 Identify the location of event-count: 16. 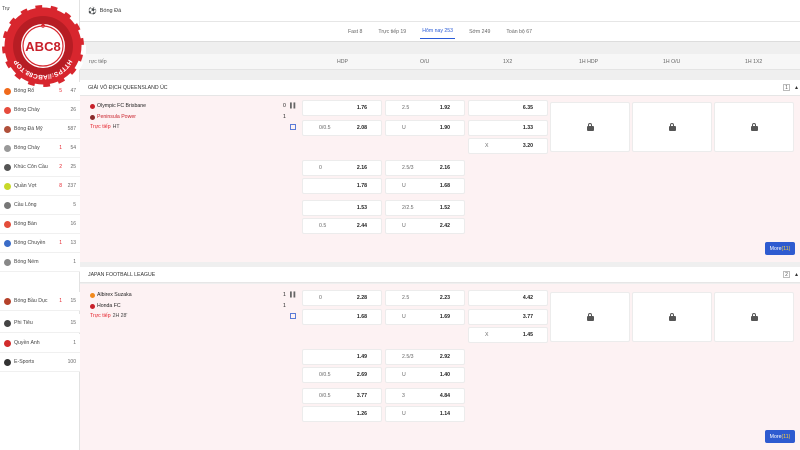
(73, 224).